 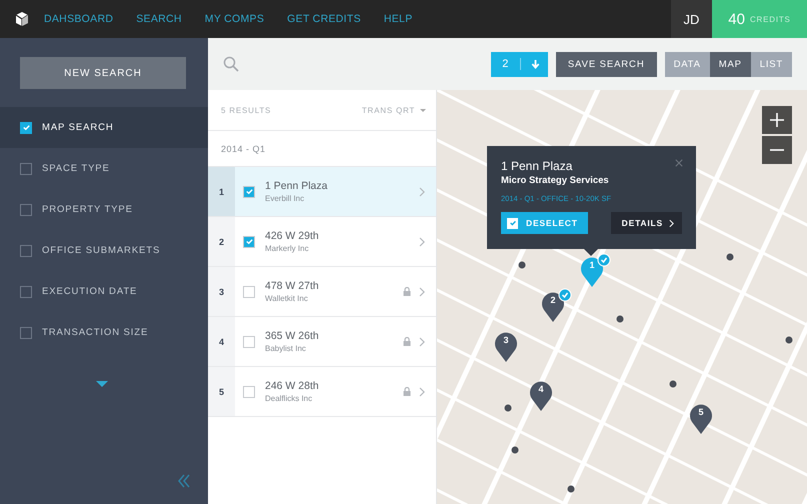 What do you see at coordinates (296, 186) in the screenshot?
I see `address-text: 1 Penn Plaza` at bounding box center [296, 186].